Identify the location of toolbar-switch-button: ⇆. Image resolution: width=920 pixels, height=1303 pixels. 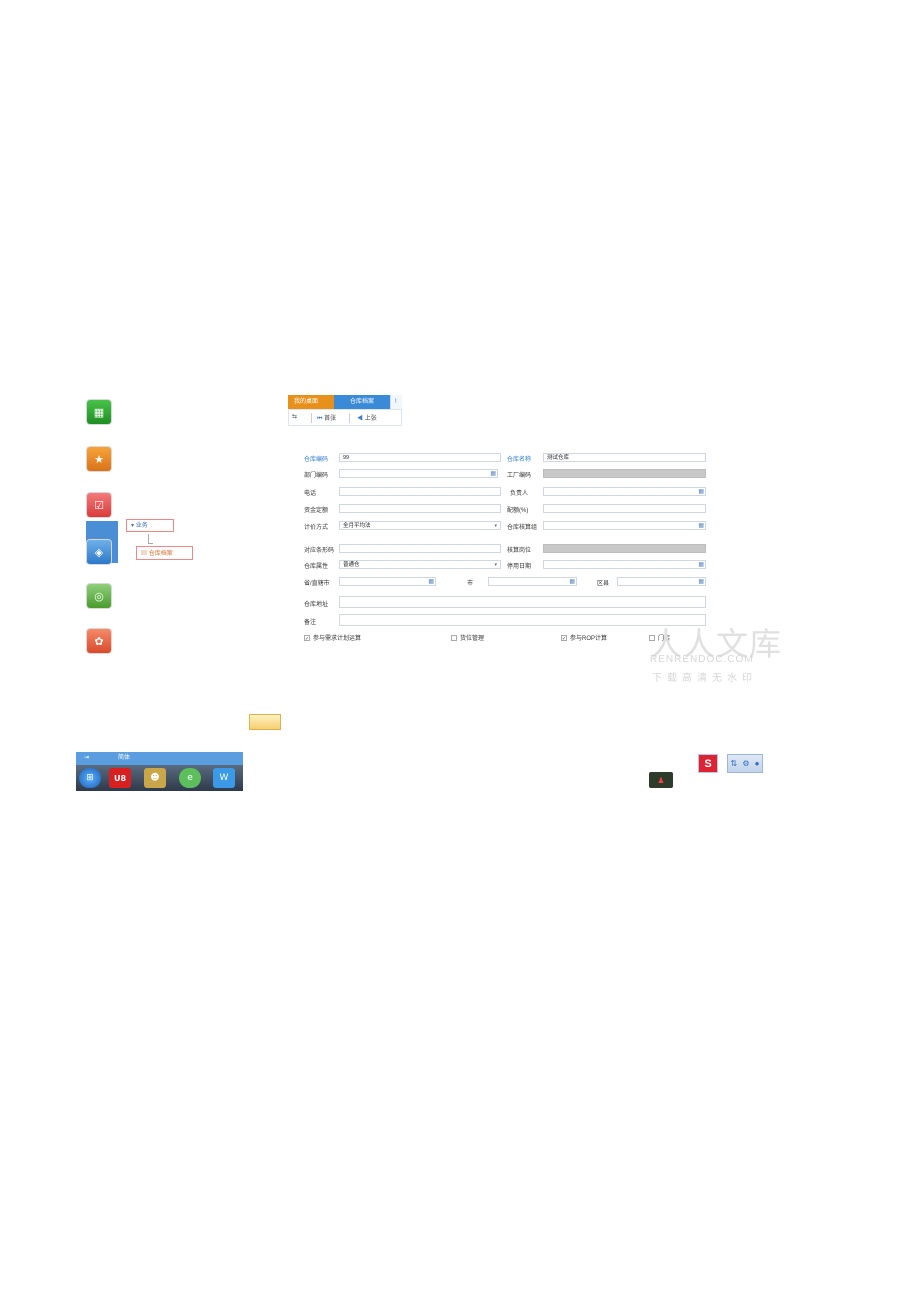
(294, 416).